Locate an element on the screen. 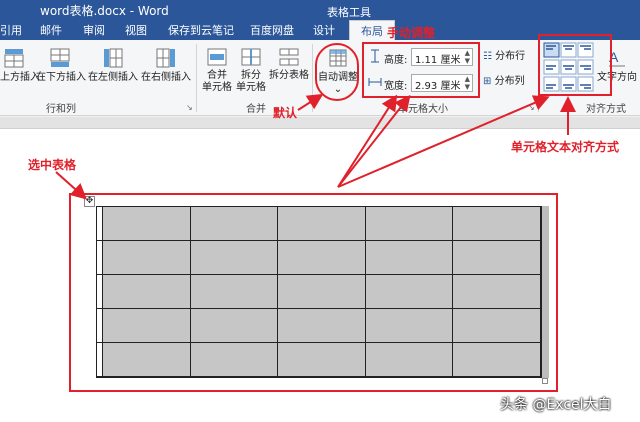 This screenshot has width=640, height=422. rows-cols-launcher-icon: ↘ is located at coordinates (189, 107).